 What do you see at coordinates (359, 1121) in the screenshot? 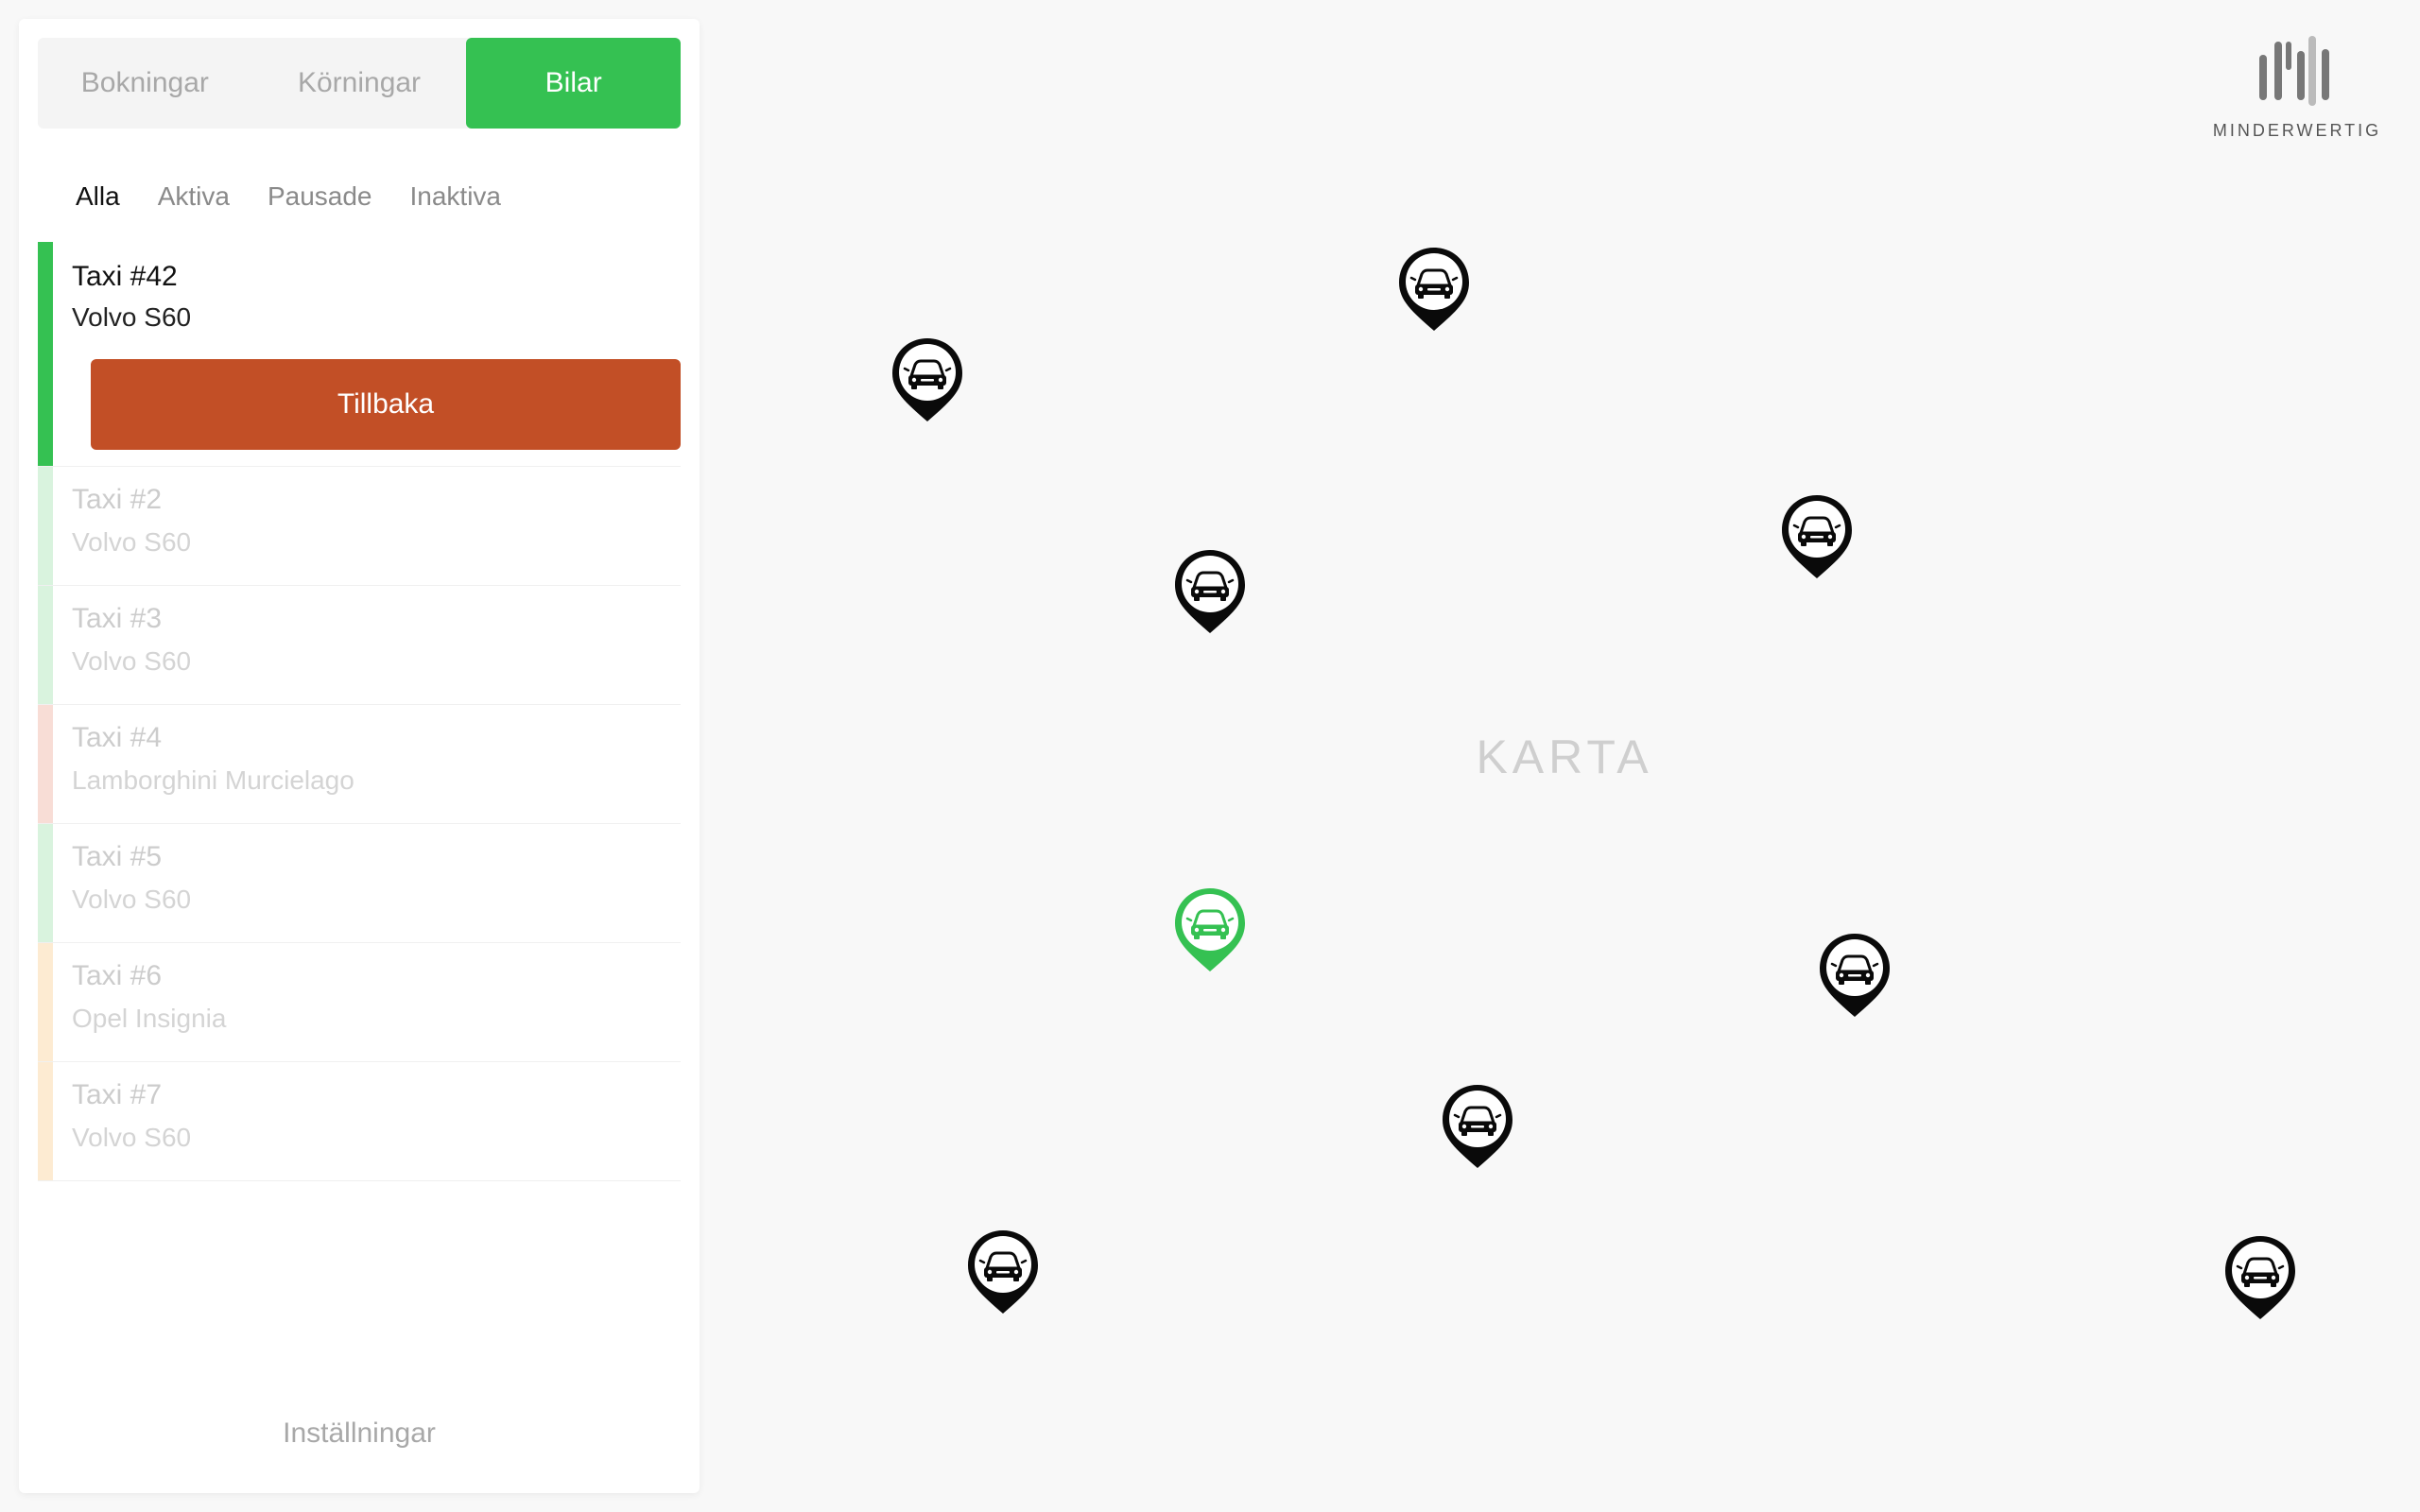
I see `car-row: Taxi #7 Volvo S60` at bounding box center [359, 1121].